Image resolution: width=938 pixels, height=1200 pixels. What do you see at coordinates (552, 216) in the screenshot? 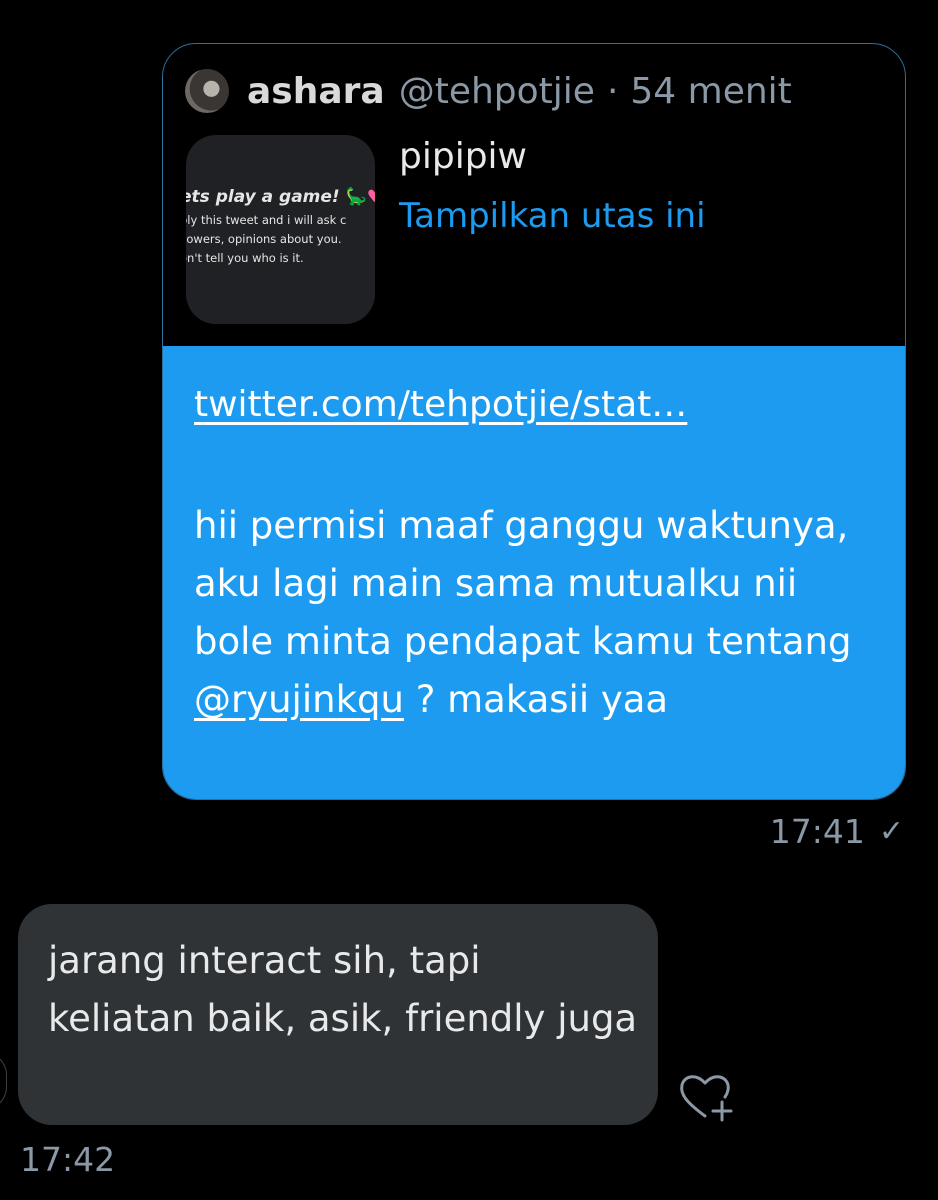
I see `show-thread-link: Tampilkan utas ini` at bounding box center [552, 216].